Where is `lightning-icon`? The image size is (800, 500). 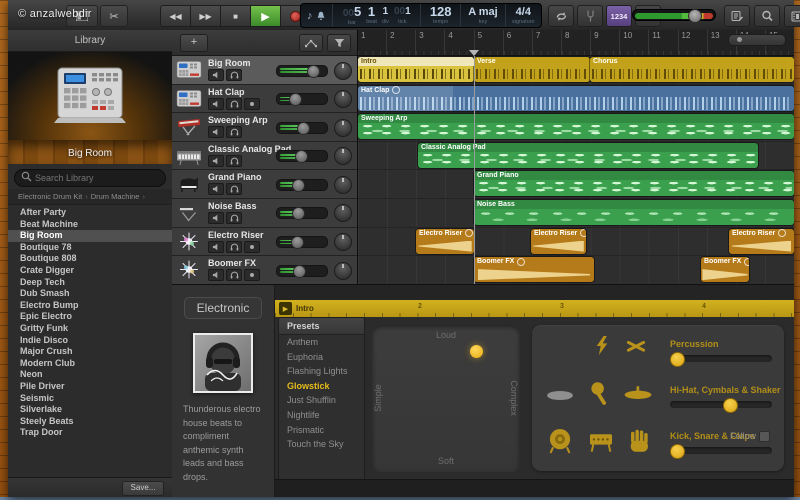 lightning-icon is located at coordinates (601, 345).